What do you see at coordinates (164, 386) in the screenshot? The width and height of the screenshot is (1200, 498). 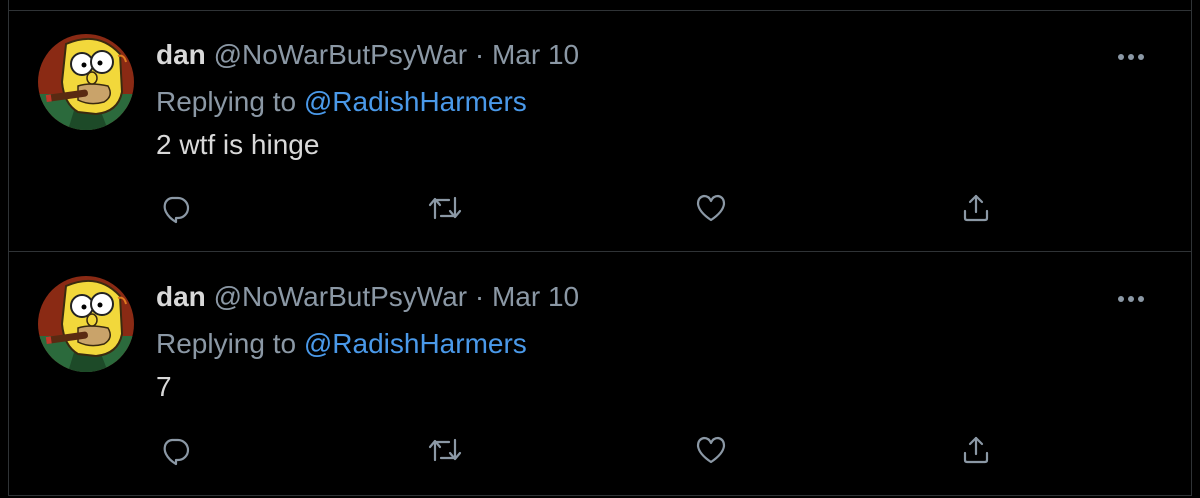 I see `tweet-text: 7` at bounding box center [164, 386].